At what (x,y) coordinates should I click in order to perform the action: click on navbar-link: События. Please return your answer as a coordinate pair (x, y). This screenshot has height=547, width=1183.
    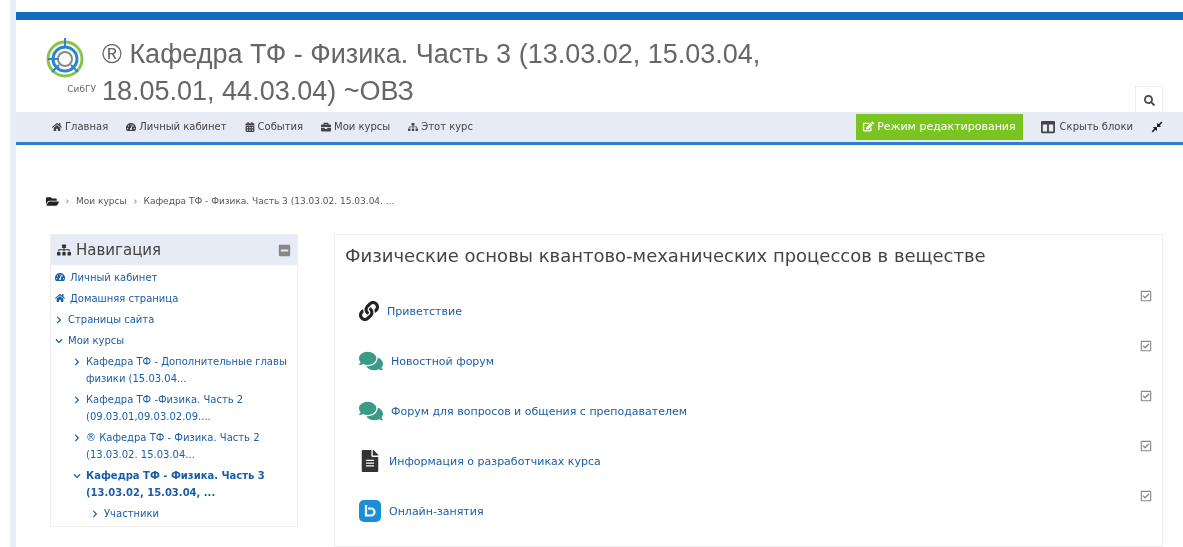
    Looking at the image, I should click on (274, 127).